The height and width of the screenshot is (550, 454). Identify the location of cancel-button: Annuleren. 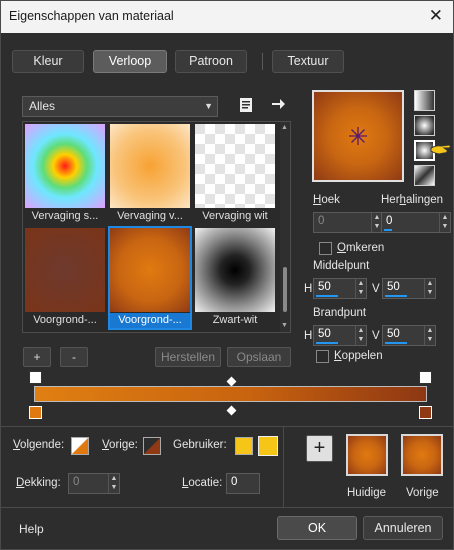
(403, 528).